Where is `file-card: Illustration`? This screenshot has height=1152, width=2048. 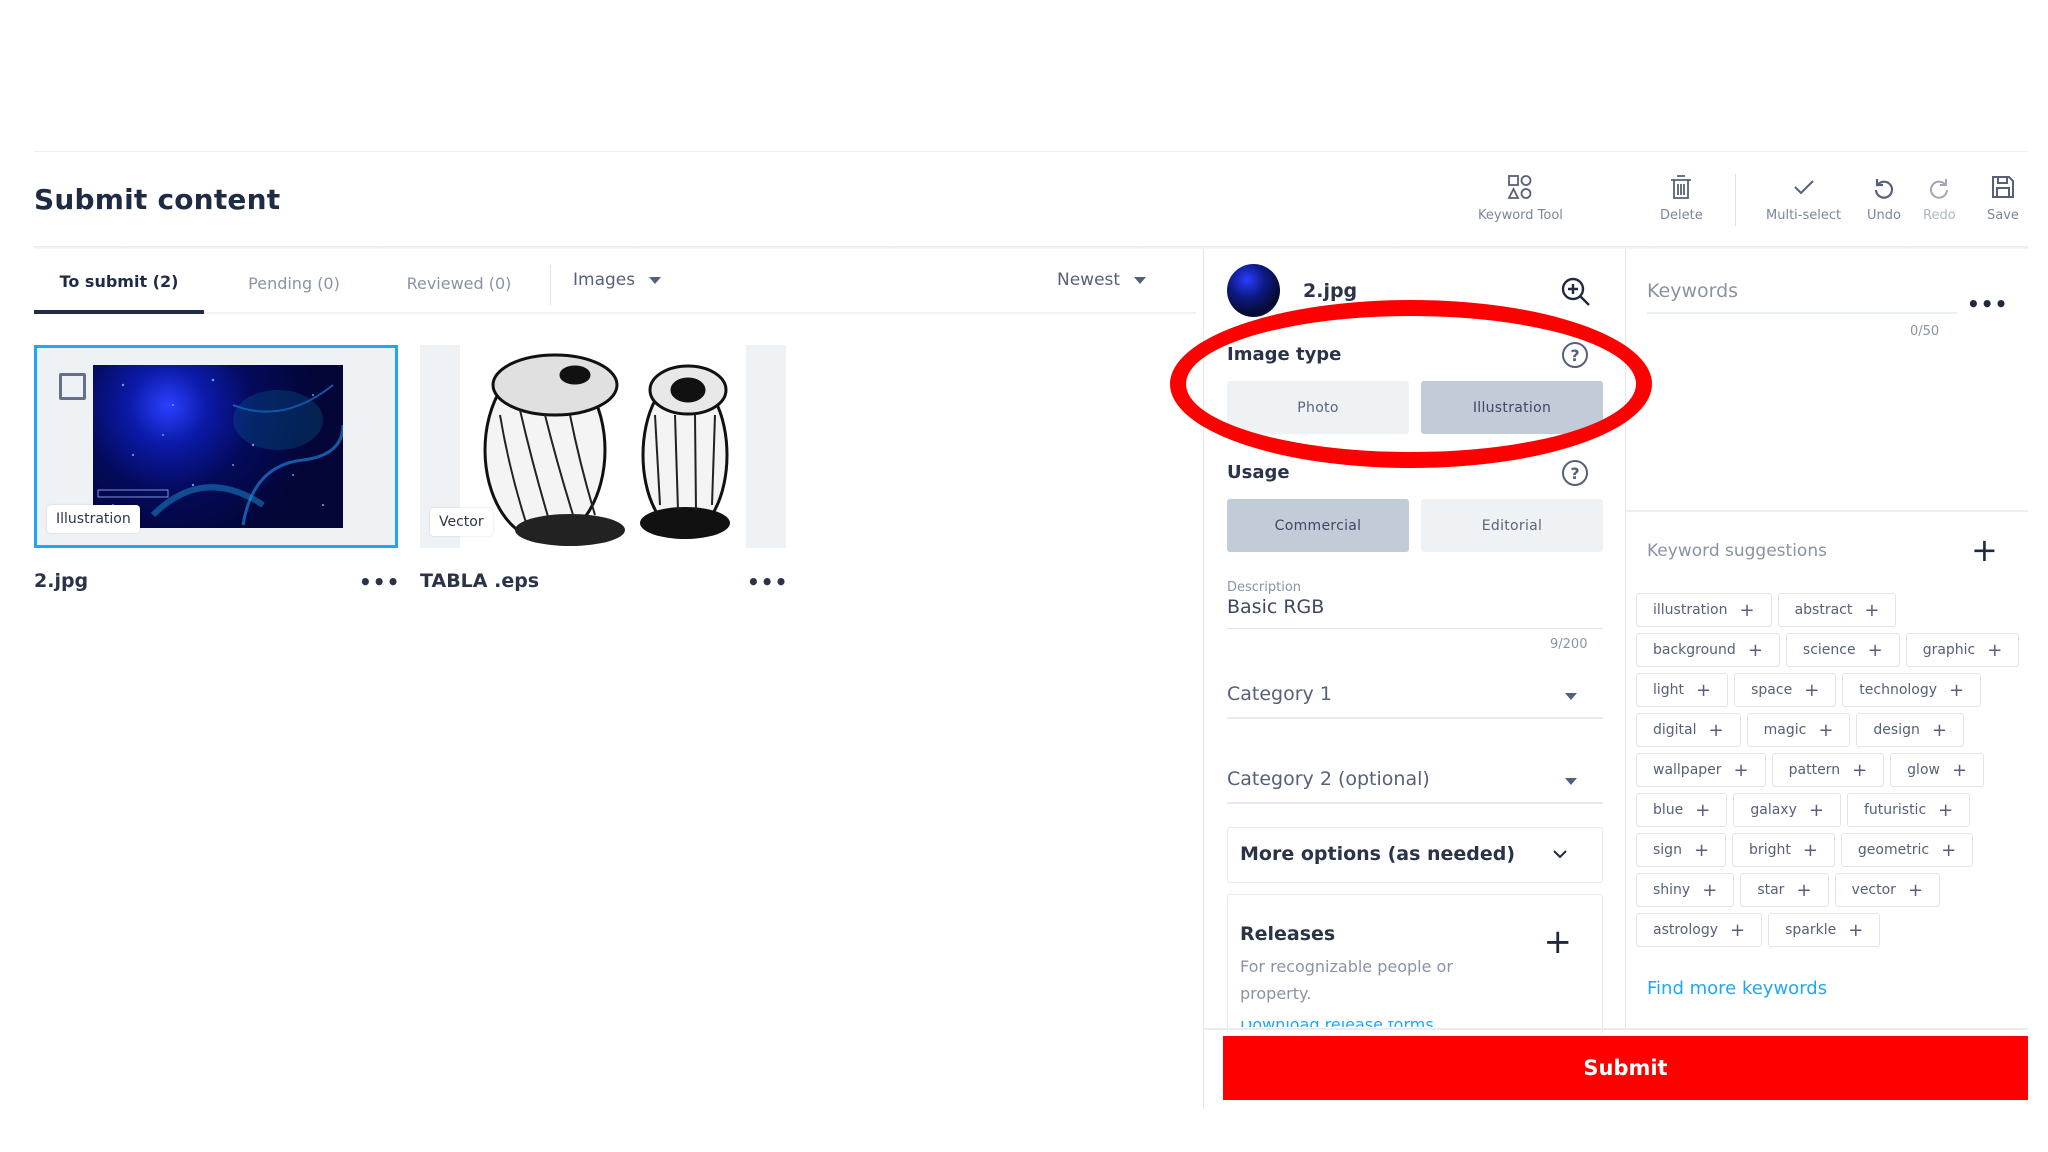 file-card: Illustration is located at coordinates (216, 446).